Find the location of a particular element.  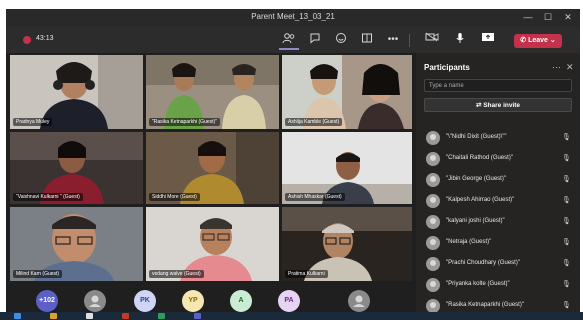

list-item: "Priyanka kolte (Guest)" 🎙︎ is located at coordinates (500, 285).